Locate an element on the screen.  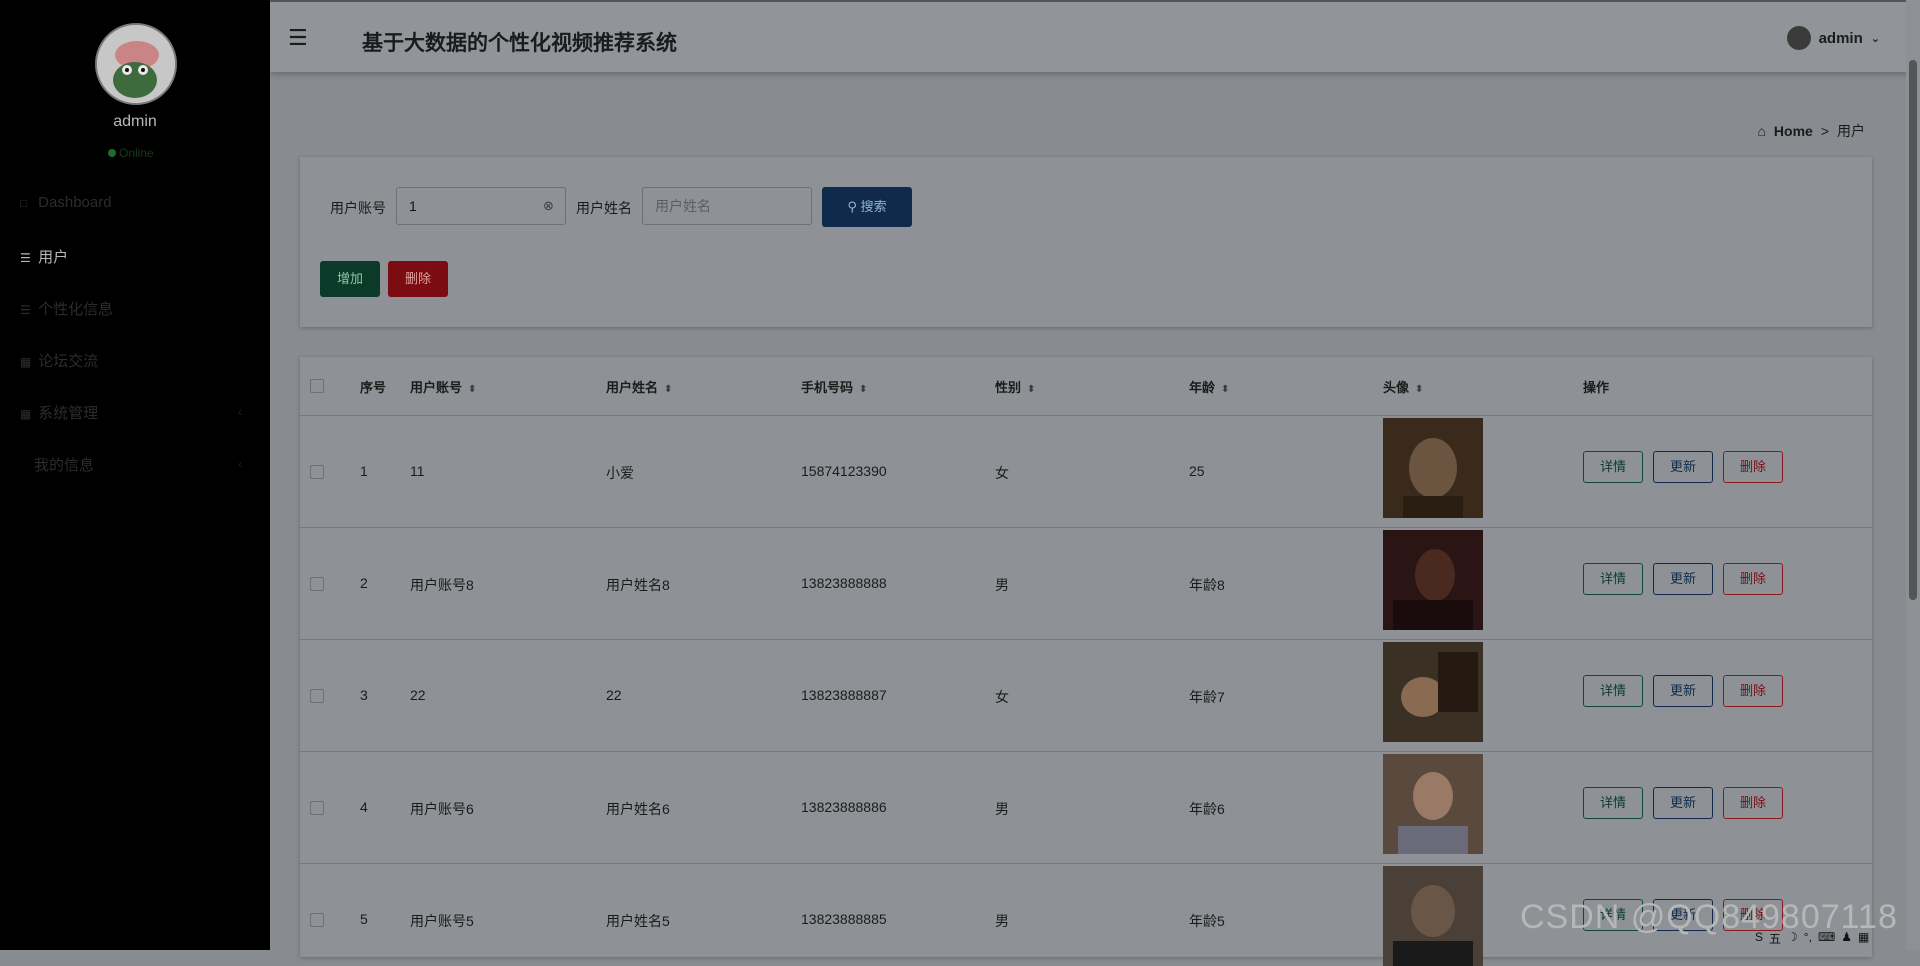
menu-toggle-icon: ☰ is located at coordinates (298, 38).